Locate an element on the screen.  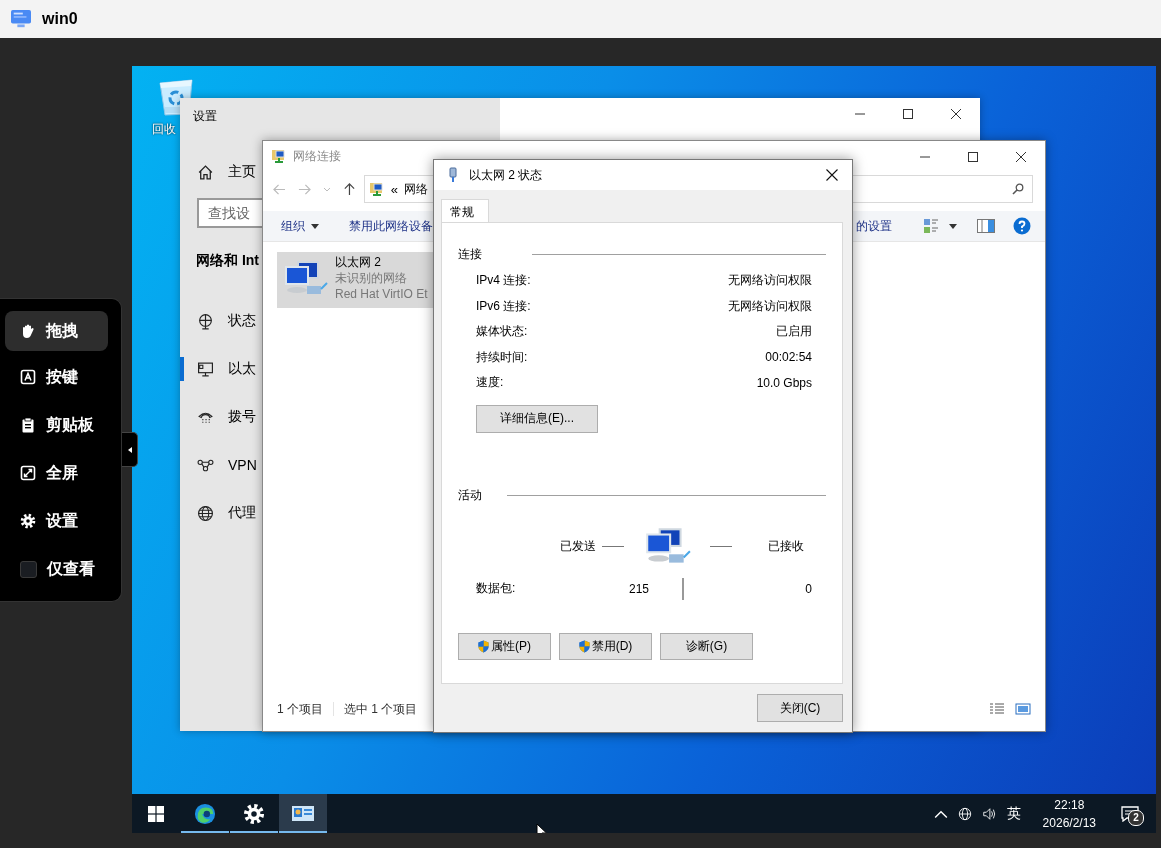
adapter-status: 未识别的网络 is located at coordinates (371, 278).